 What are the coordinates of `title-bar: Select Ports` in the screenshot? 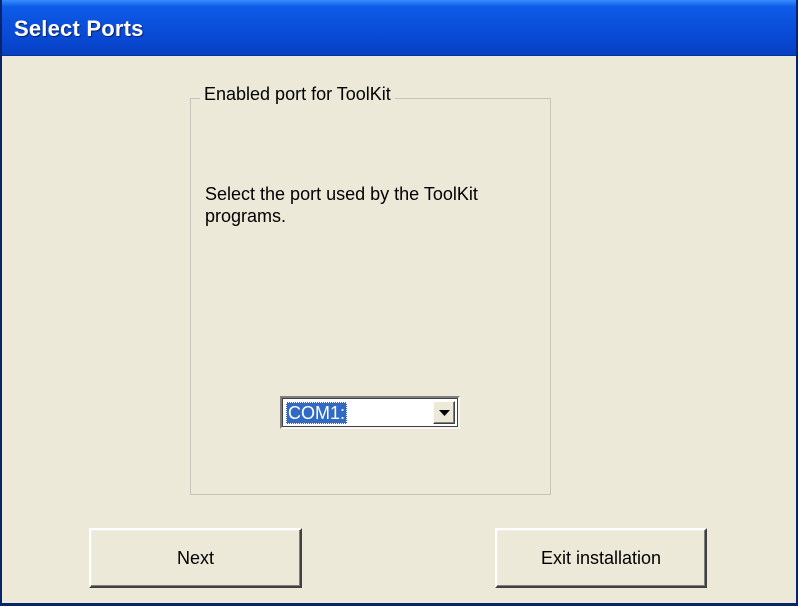 It's located at (399, 28).